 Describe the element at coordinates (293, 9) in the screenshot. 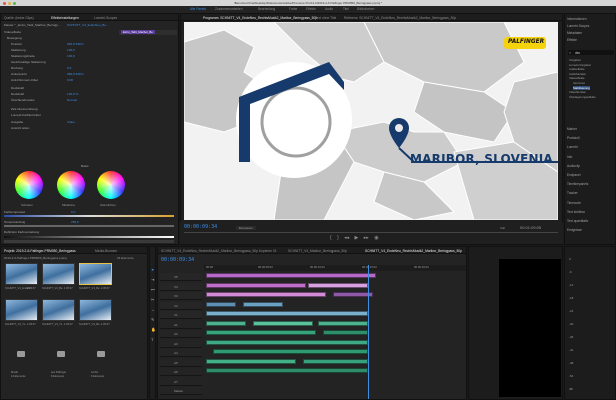

I see `workspace-tab: Farbe` at that location.